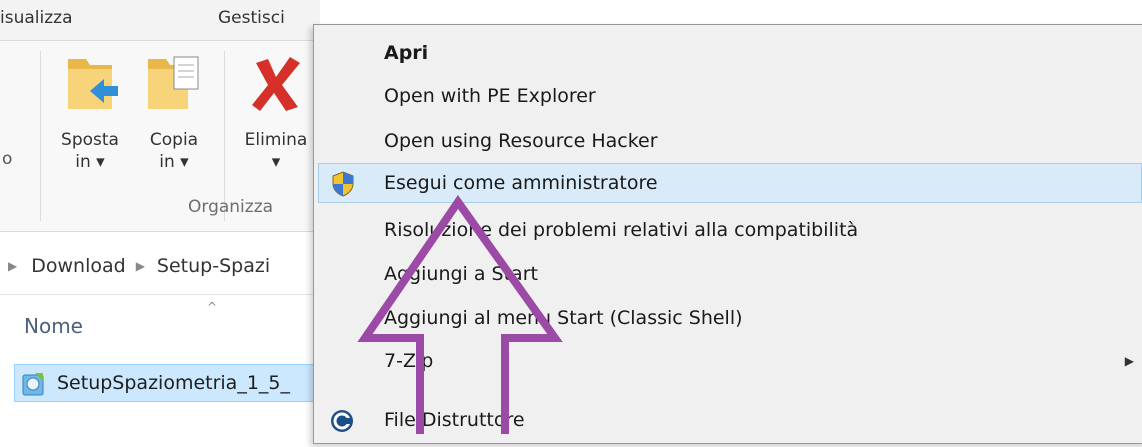 This screenshot has height=447, width=1142. Describe the element at coordinates (90, 162) in the screenshot. I see `move-to-dropdown: in ▾` at that location.